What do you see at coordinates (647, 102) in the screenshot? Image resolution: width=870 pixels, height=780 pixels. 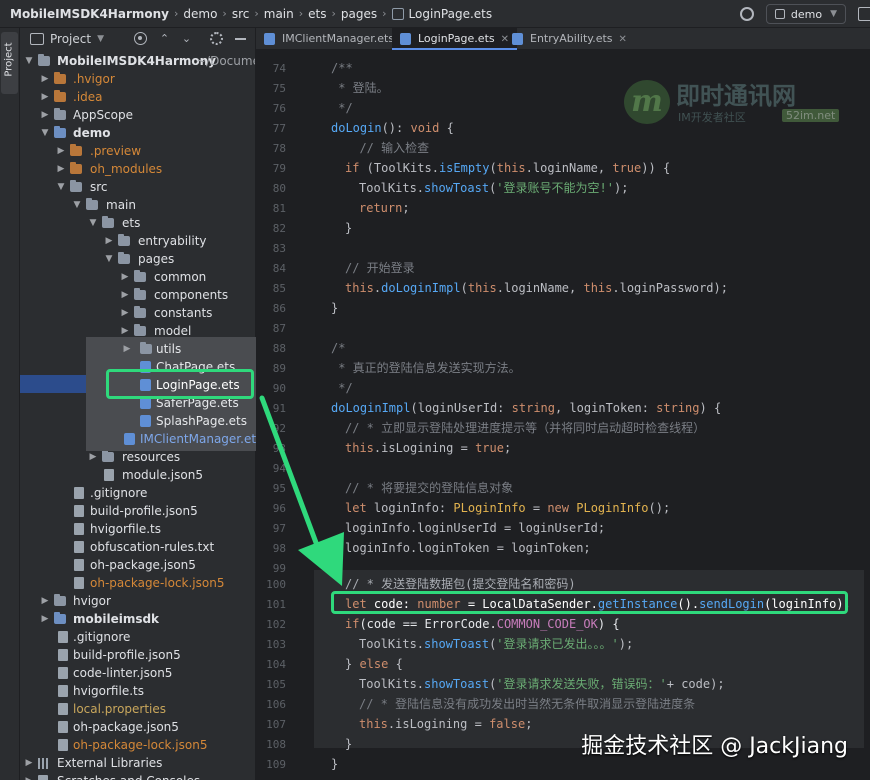 I see `watermark-logo: m` at bounding box center [647, 102].